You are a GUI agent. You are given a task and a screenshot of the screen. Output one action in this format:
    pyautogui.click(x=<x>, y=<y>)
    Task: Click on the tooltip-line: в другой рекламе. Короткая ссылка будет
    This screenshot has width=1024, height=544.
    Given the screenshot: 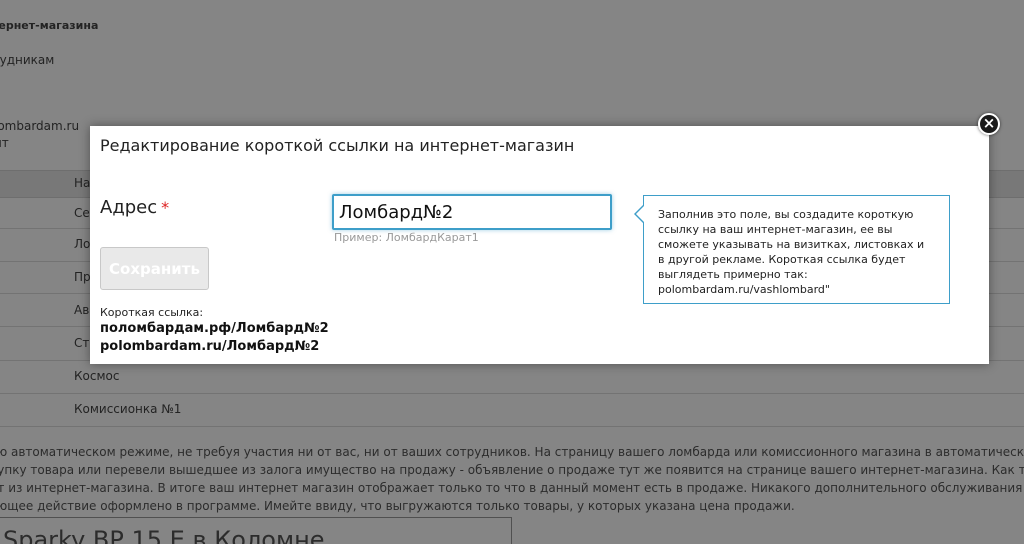 What is the action you would take?
    pyautogui.click(x=782, y=259)
    